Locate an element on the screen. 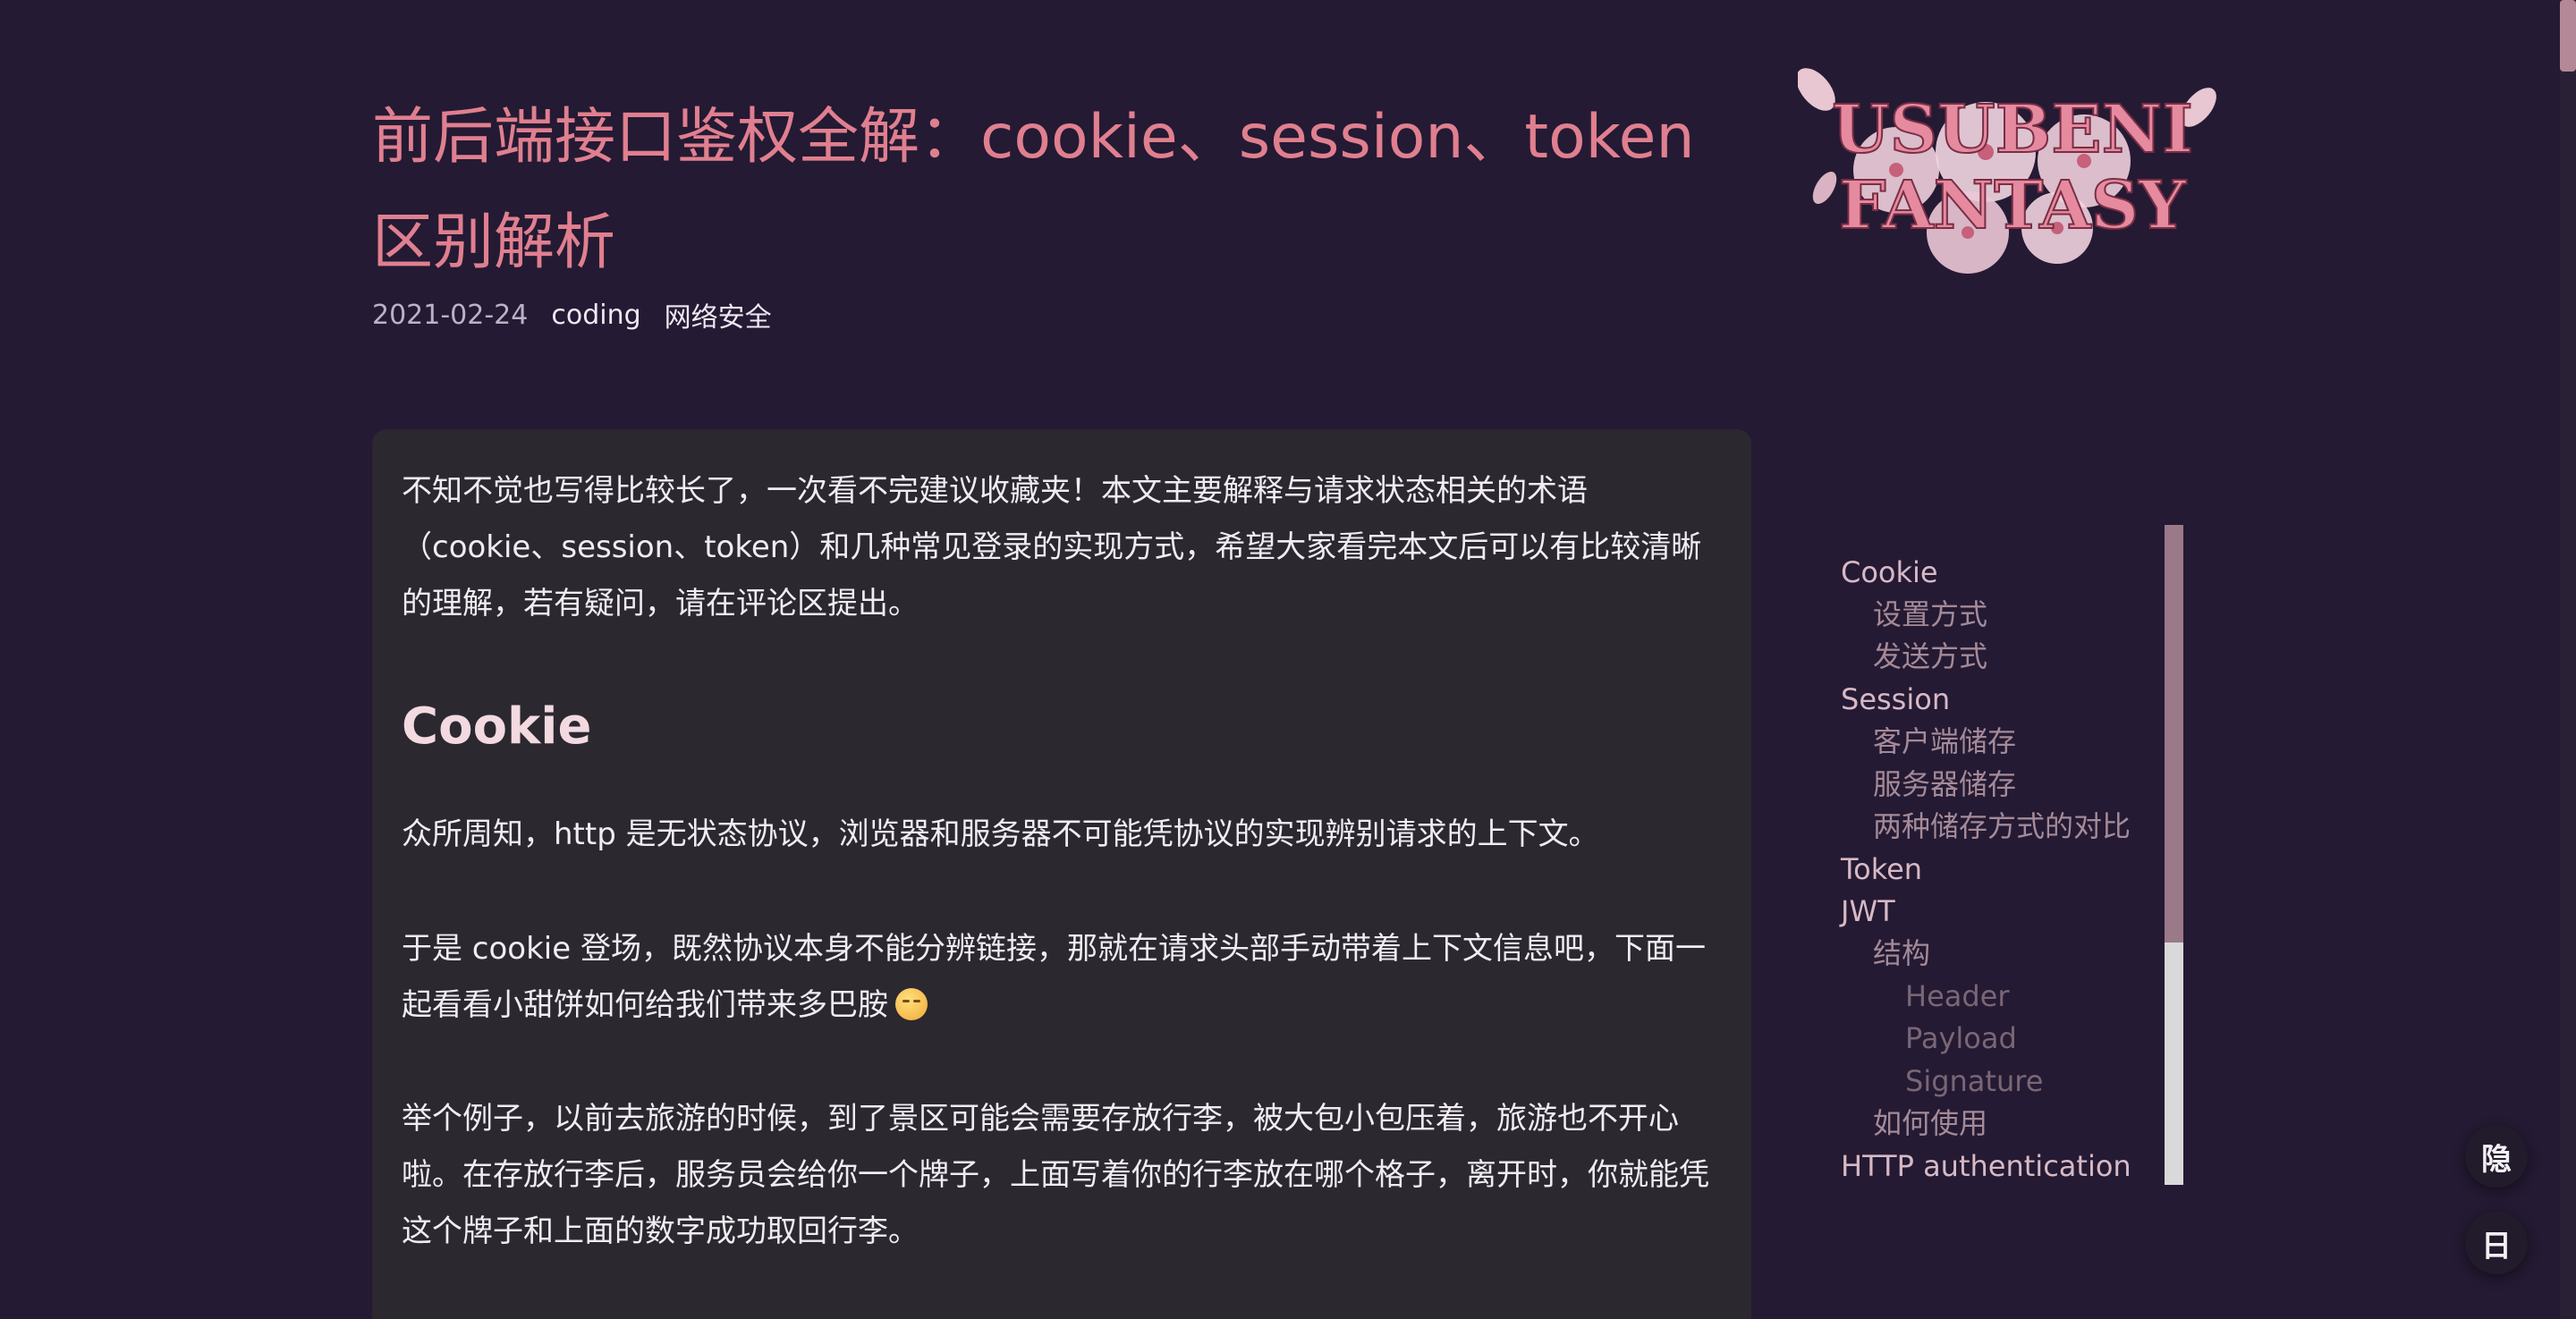 This screenshot has width=2576, height=1319. toc-item-header: Header is located at coordinates (1957, 996).